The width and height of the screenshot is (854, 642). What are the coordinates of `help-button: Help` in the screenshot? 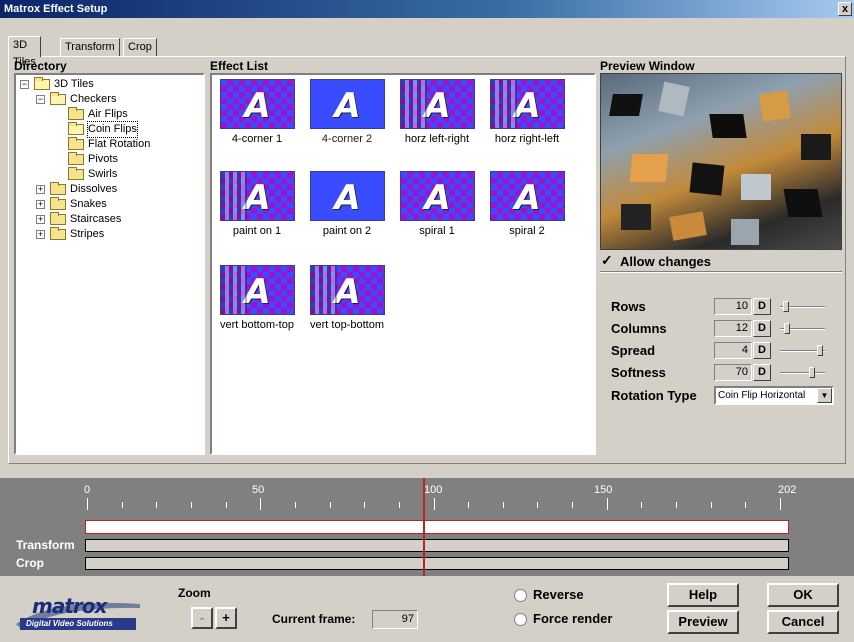 It's located at (703, 595).